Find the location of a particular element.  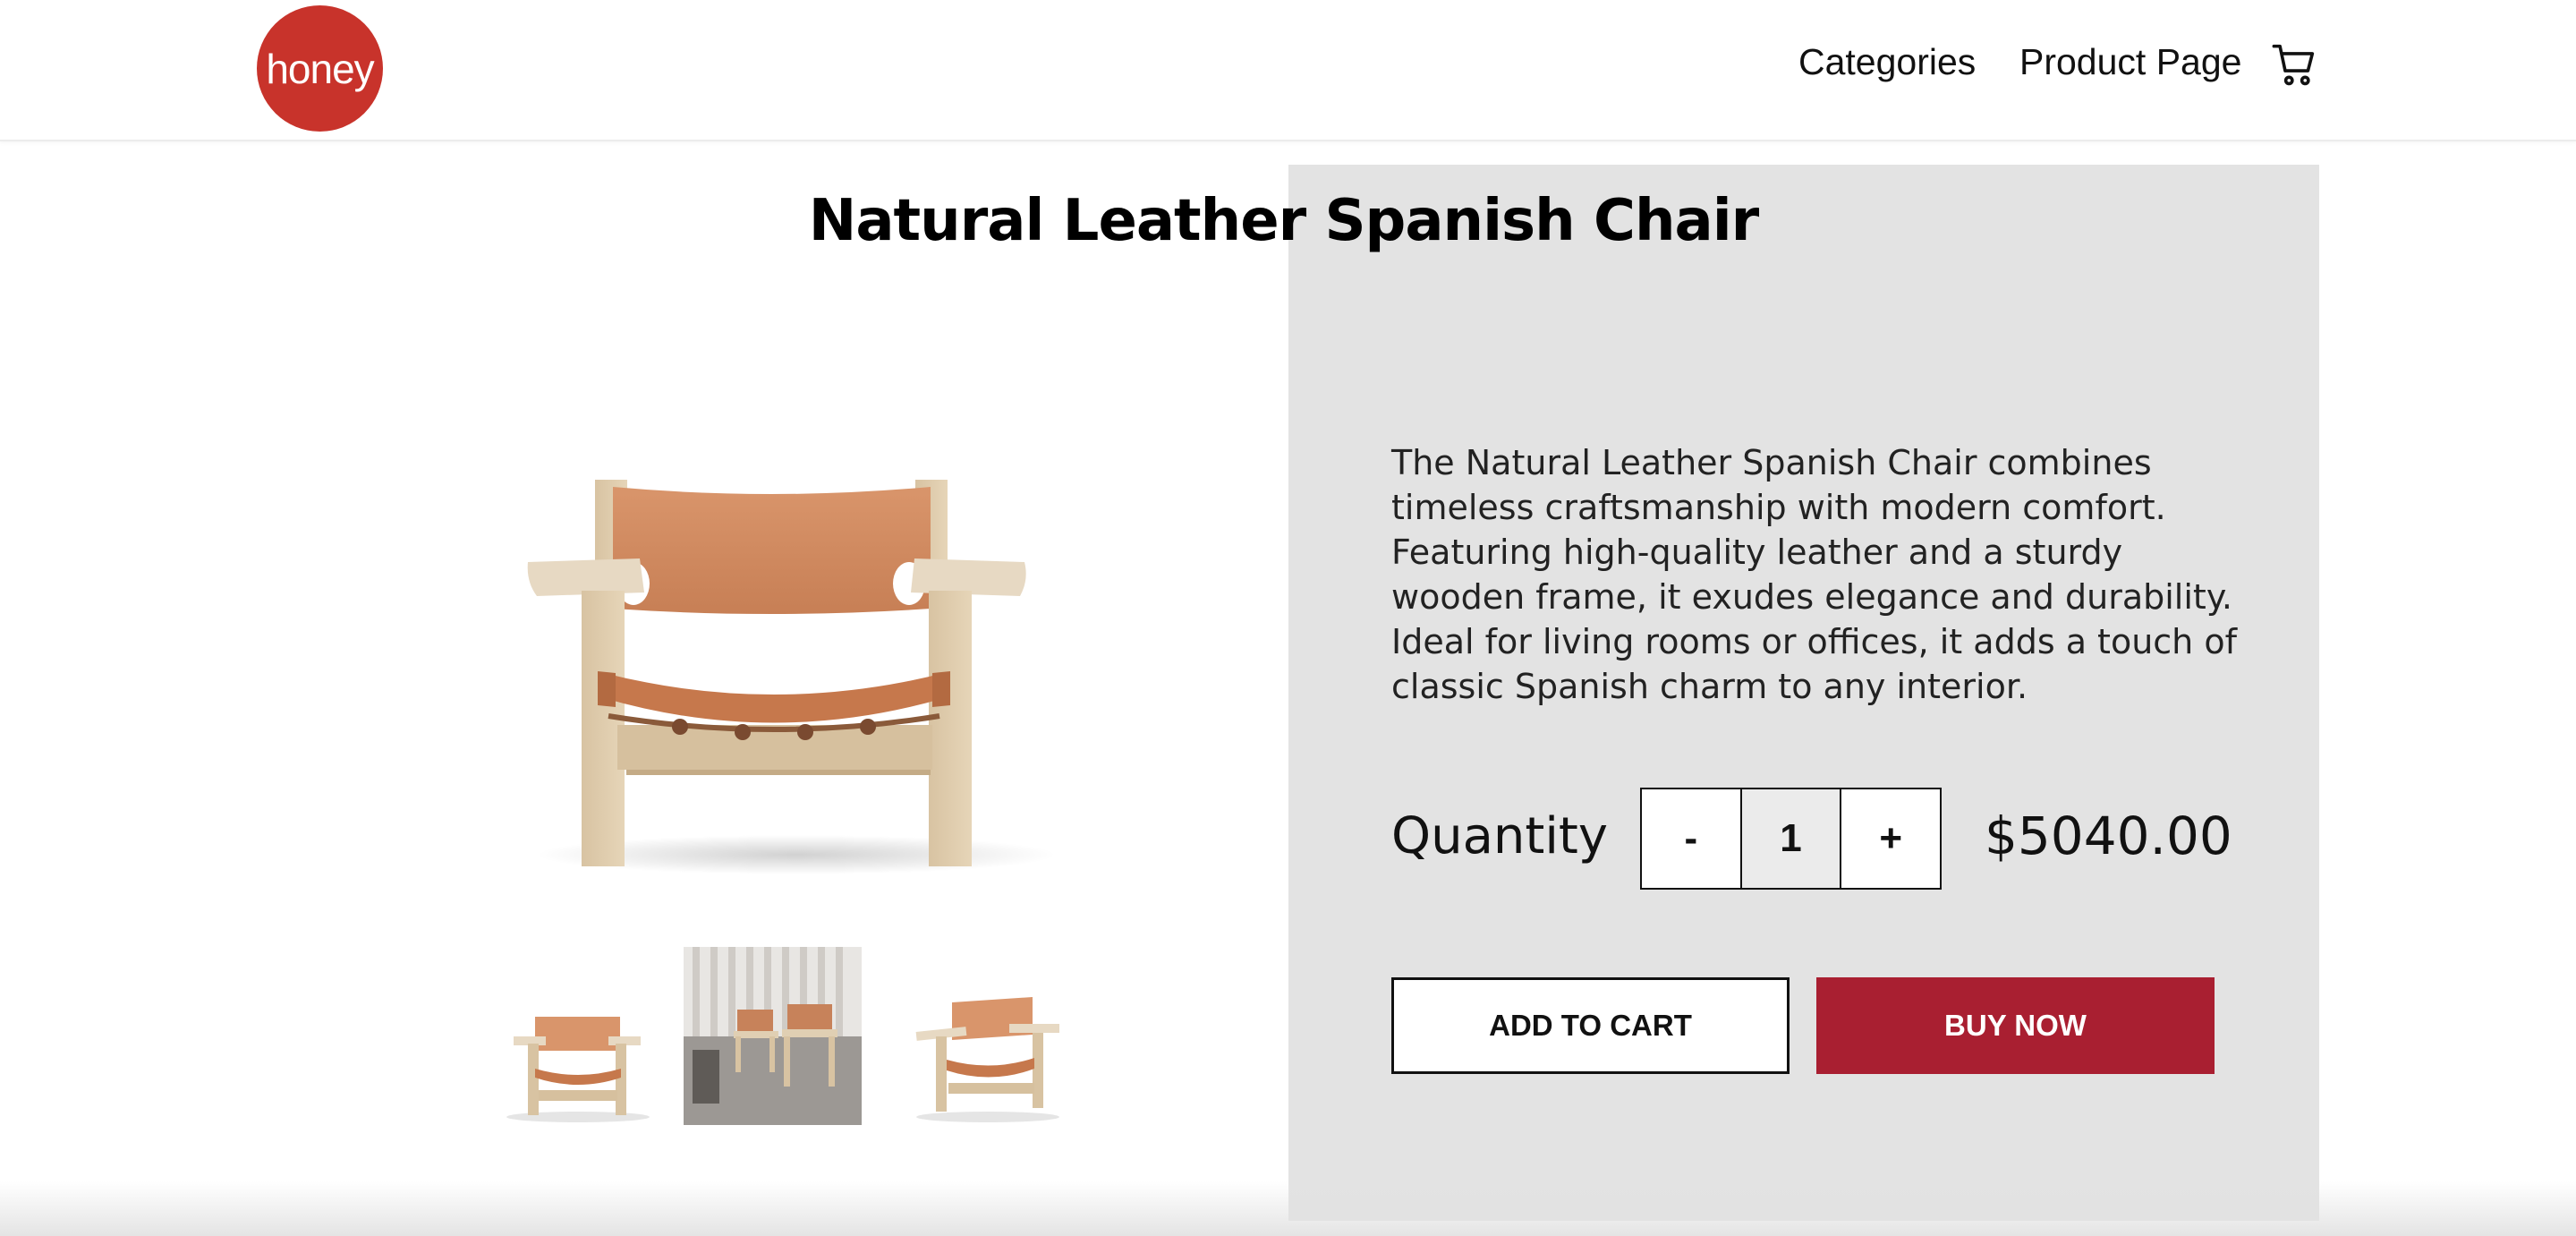

thumbnail-chairs-room is located at coordinates (773, 1036).